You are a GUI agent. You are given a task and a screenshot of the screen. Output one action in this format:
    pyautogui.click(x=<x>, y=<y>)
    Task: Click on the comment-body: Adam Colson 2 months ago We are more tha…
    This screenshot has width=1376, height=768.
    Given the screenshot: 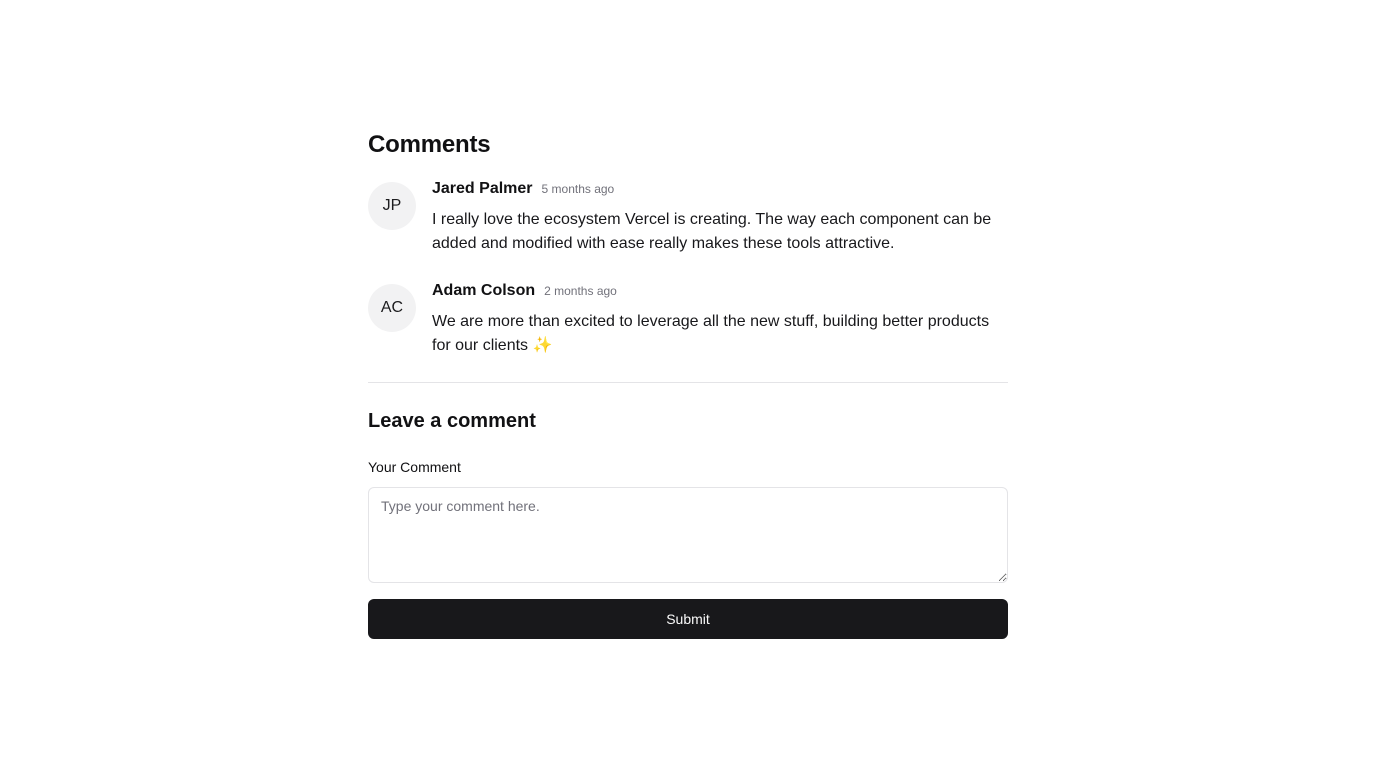 What is the action you would take?
    pyautogui.click(x=720, y=320)
    